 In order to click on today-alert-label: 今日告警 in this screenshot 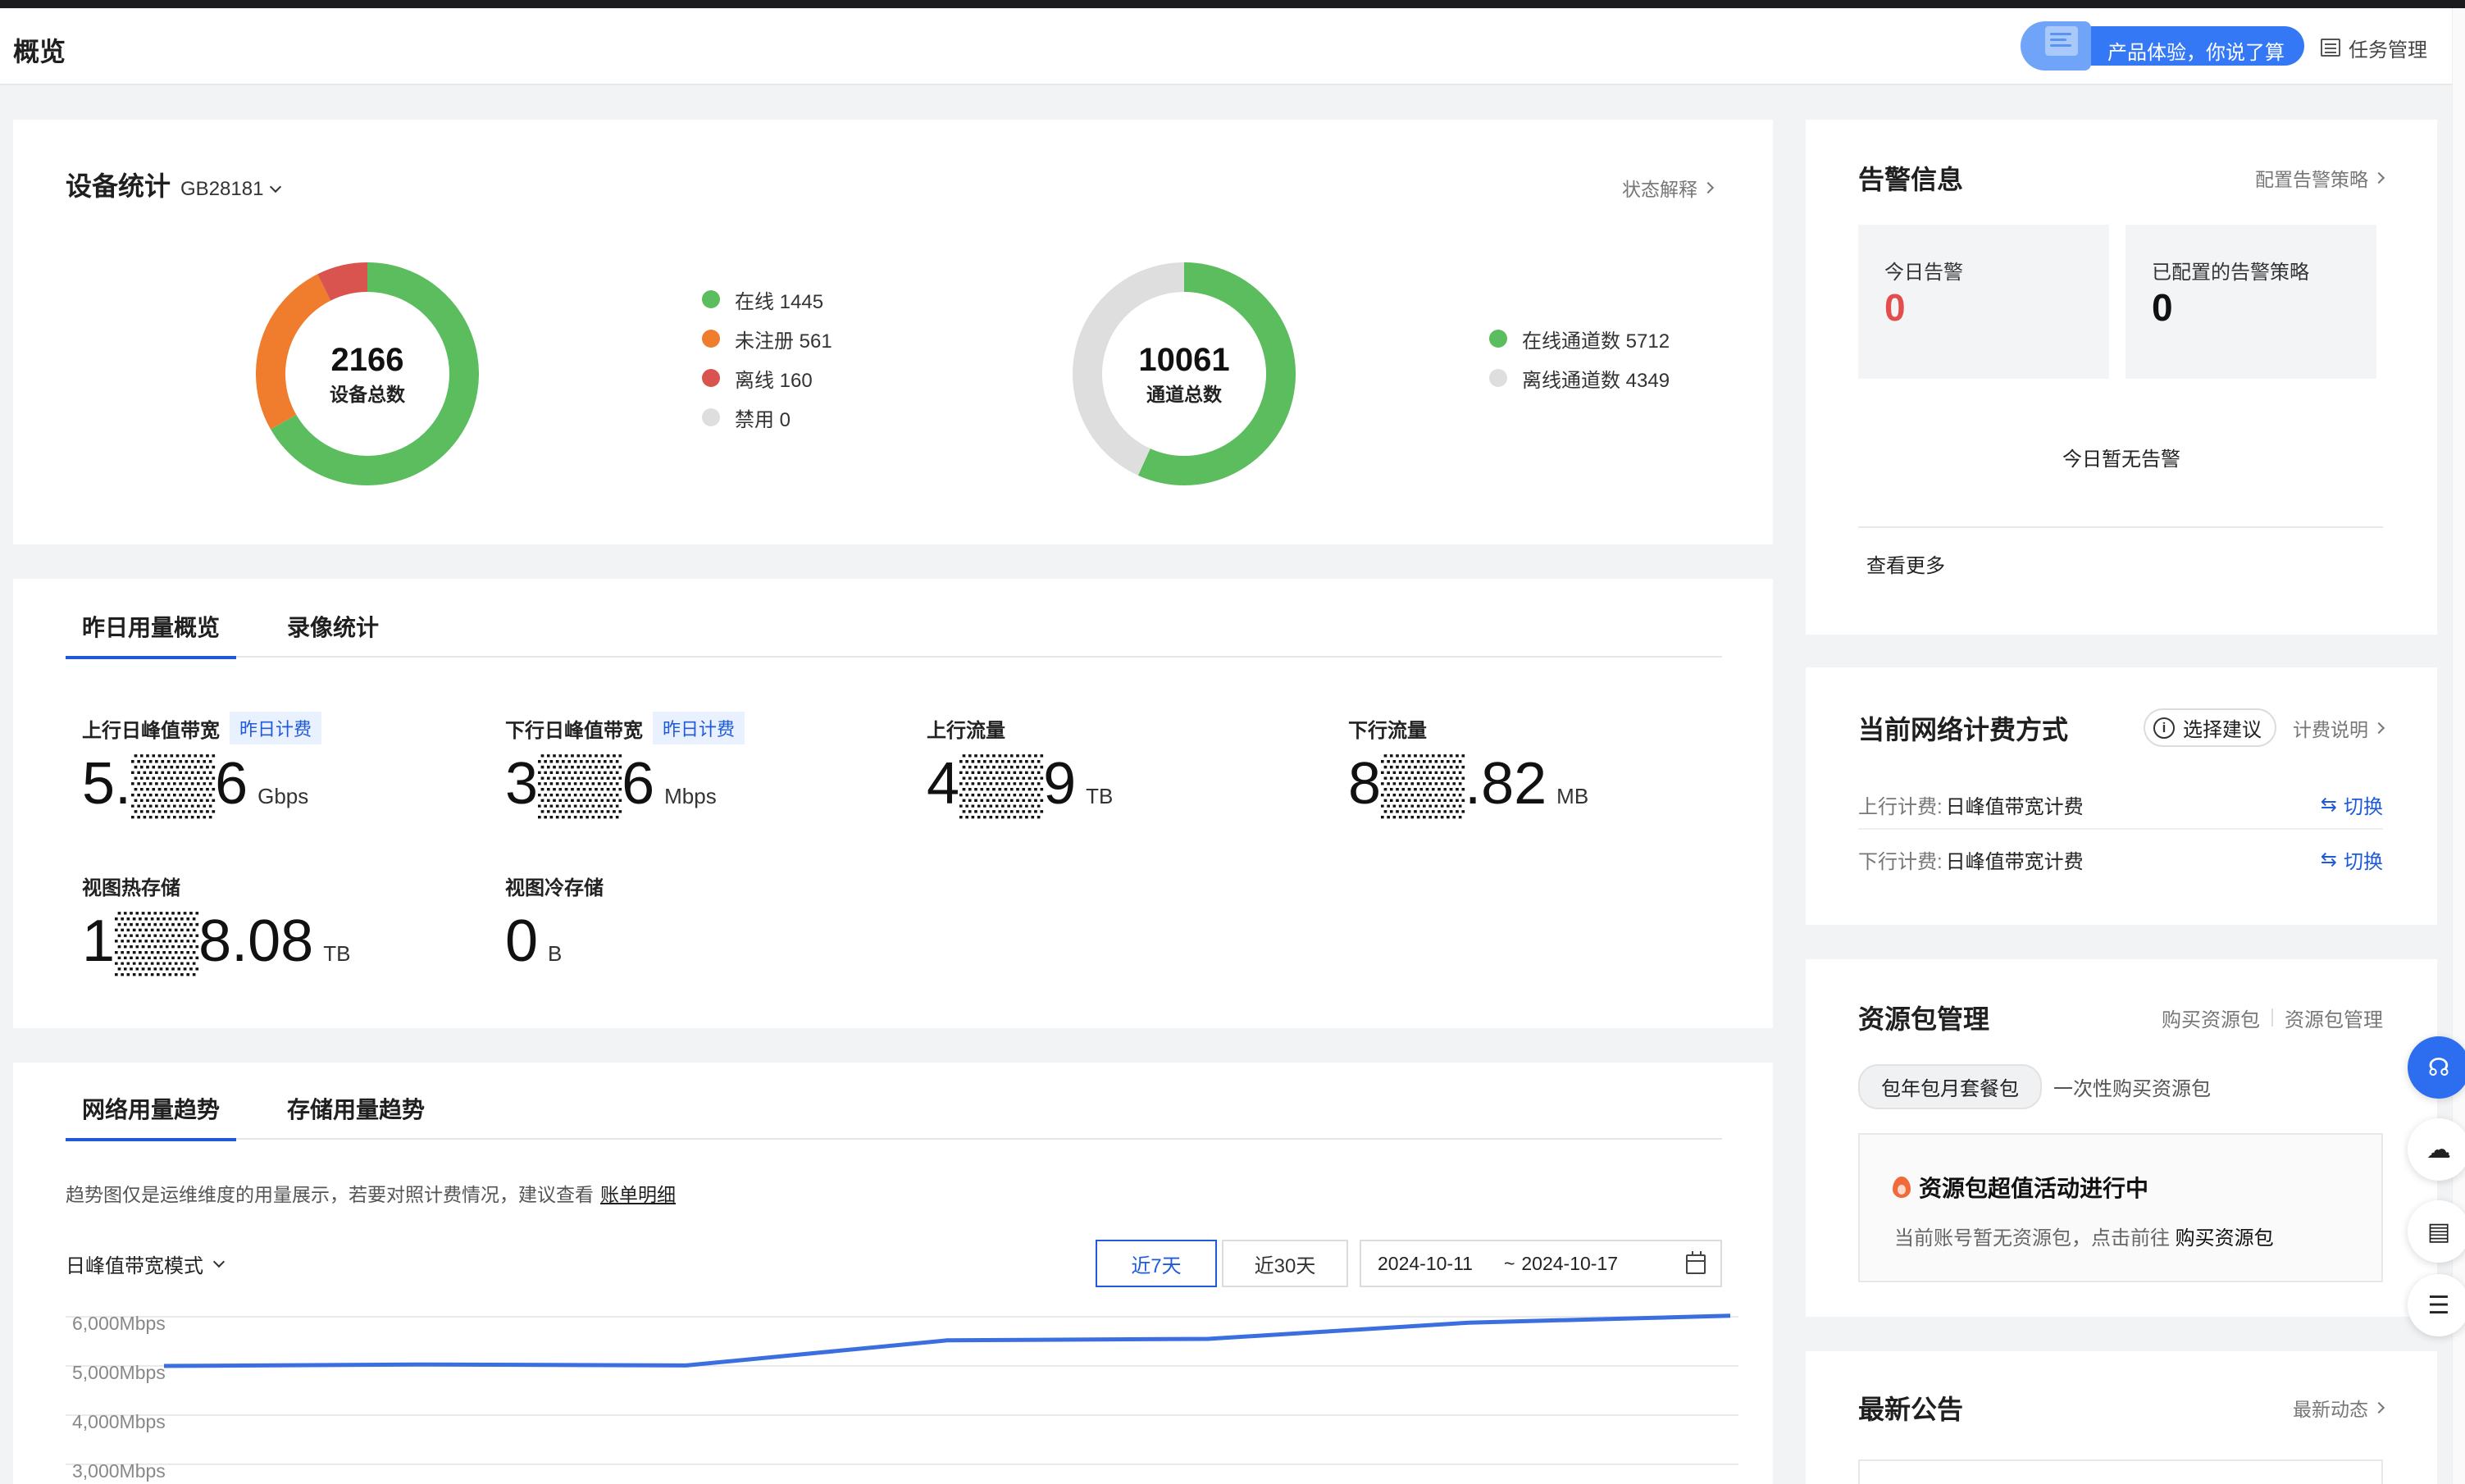, I will do `click(1923, 273)`.